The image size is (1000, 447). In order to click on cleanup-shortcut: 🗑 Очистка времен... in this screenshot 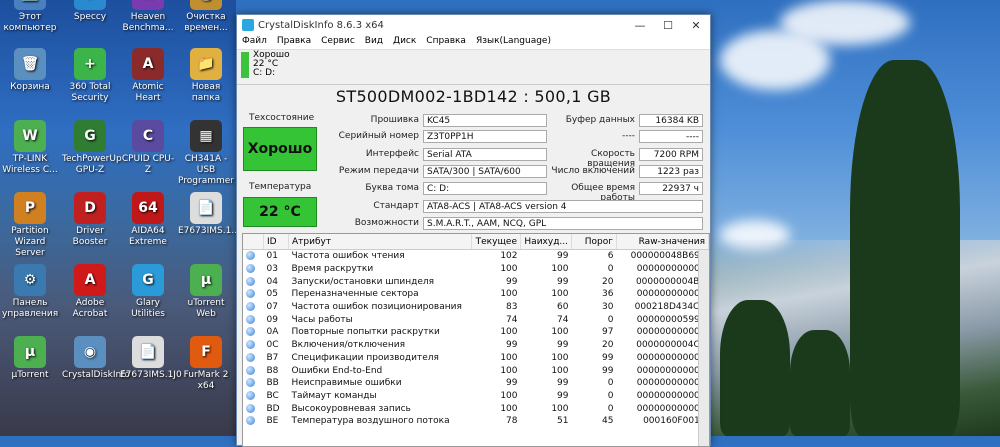, I will do `click(206, 17)`.